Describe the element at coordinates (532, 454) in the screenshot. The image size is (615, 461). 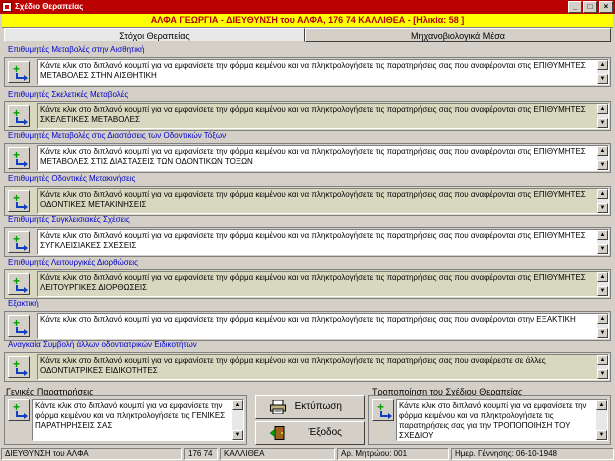
I see `status-birthdate: Ημερ. Γέννησης: 06-10-1948` at that location.